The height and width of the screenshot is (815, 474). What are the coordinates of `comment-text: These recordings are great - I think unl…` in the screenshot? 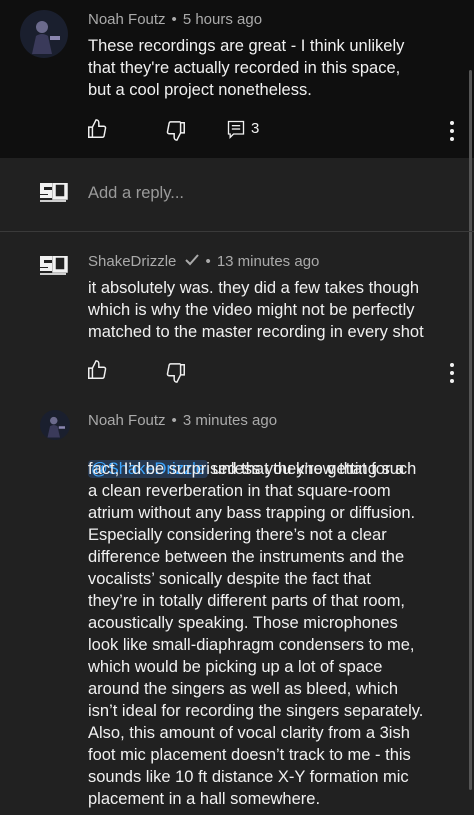 It's located at (246, 68).